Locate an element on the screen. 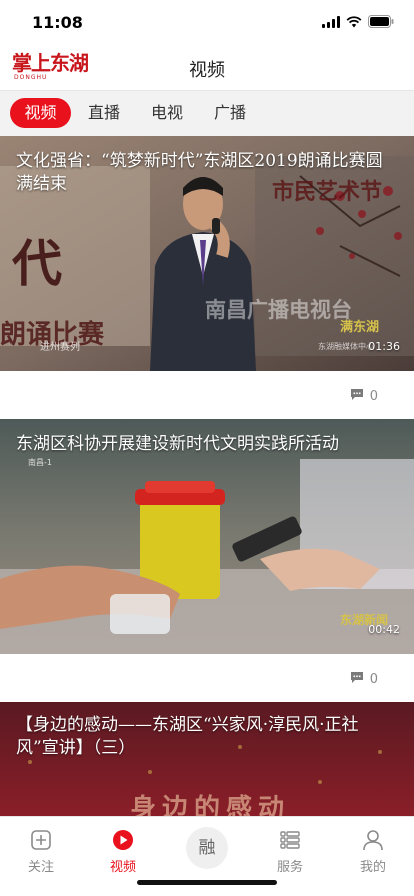 Image resolution: width=414 pixels, height=896 pixels. station-watermark: 南昌广播电视台 is located at coordinates (278, 310).